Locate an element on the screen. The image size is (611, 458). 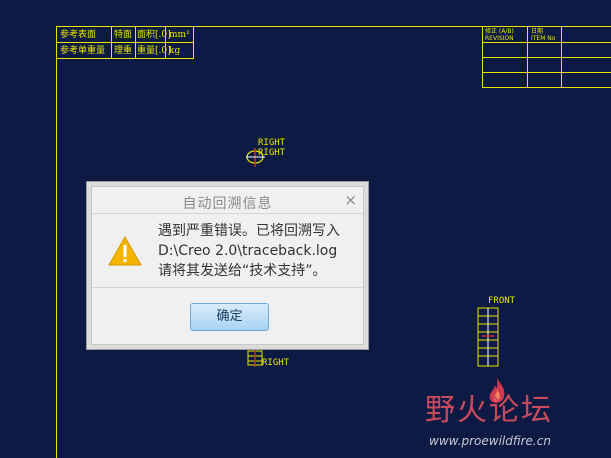
row-cell: 理重 is located at coordinates (123, 51).